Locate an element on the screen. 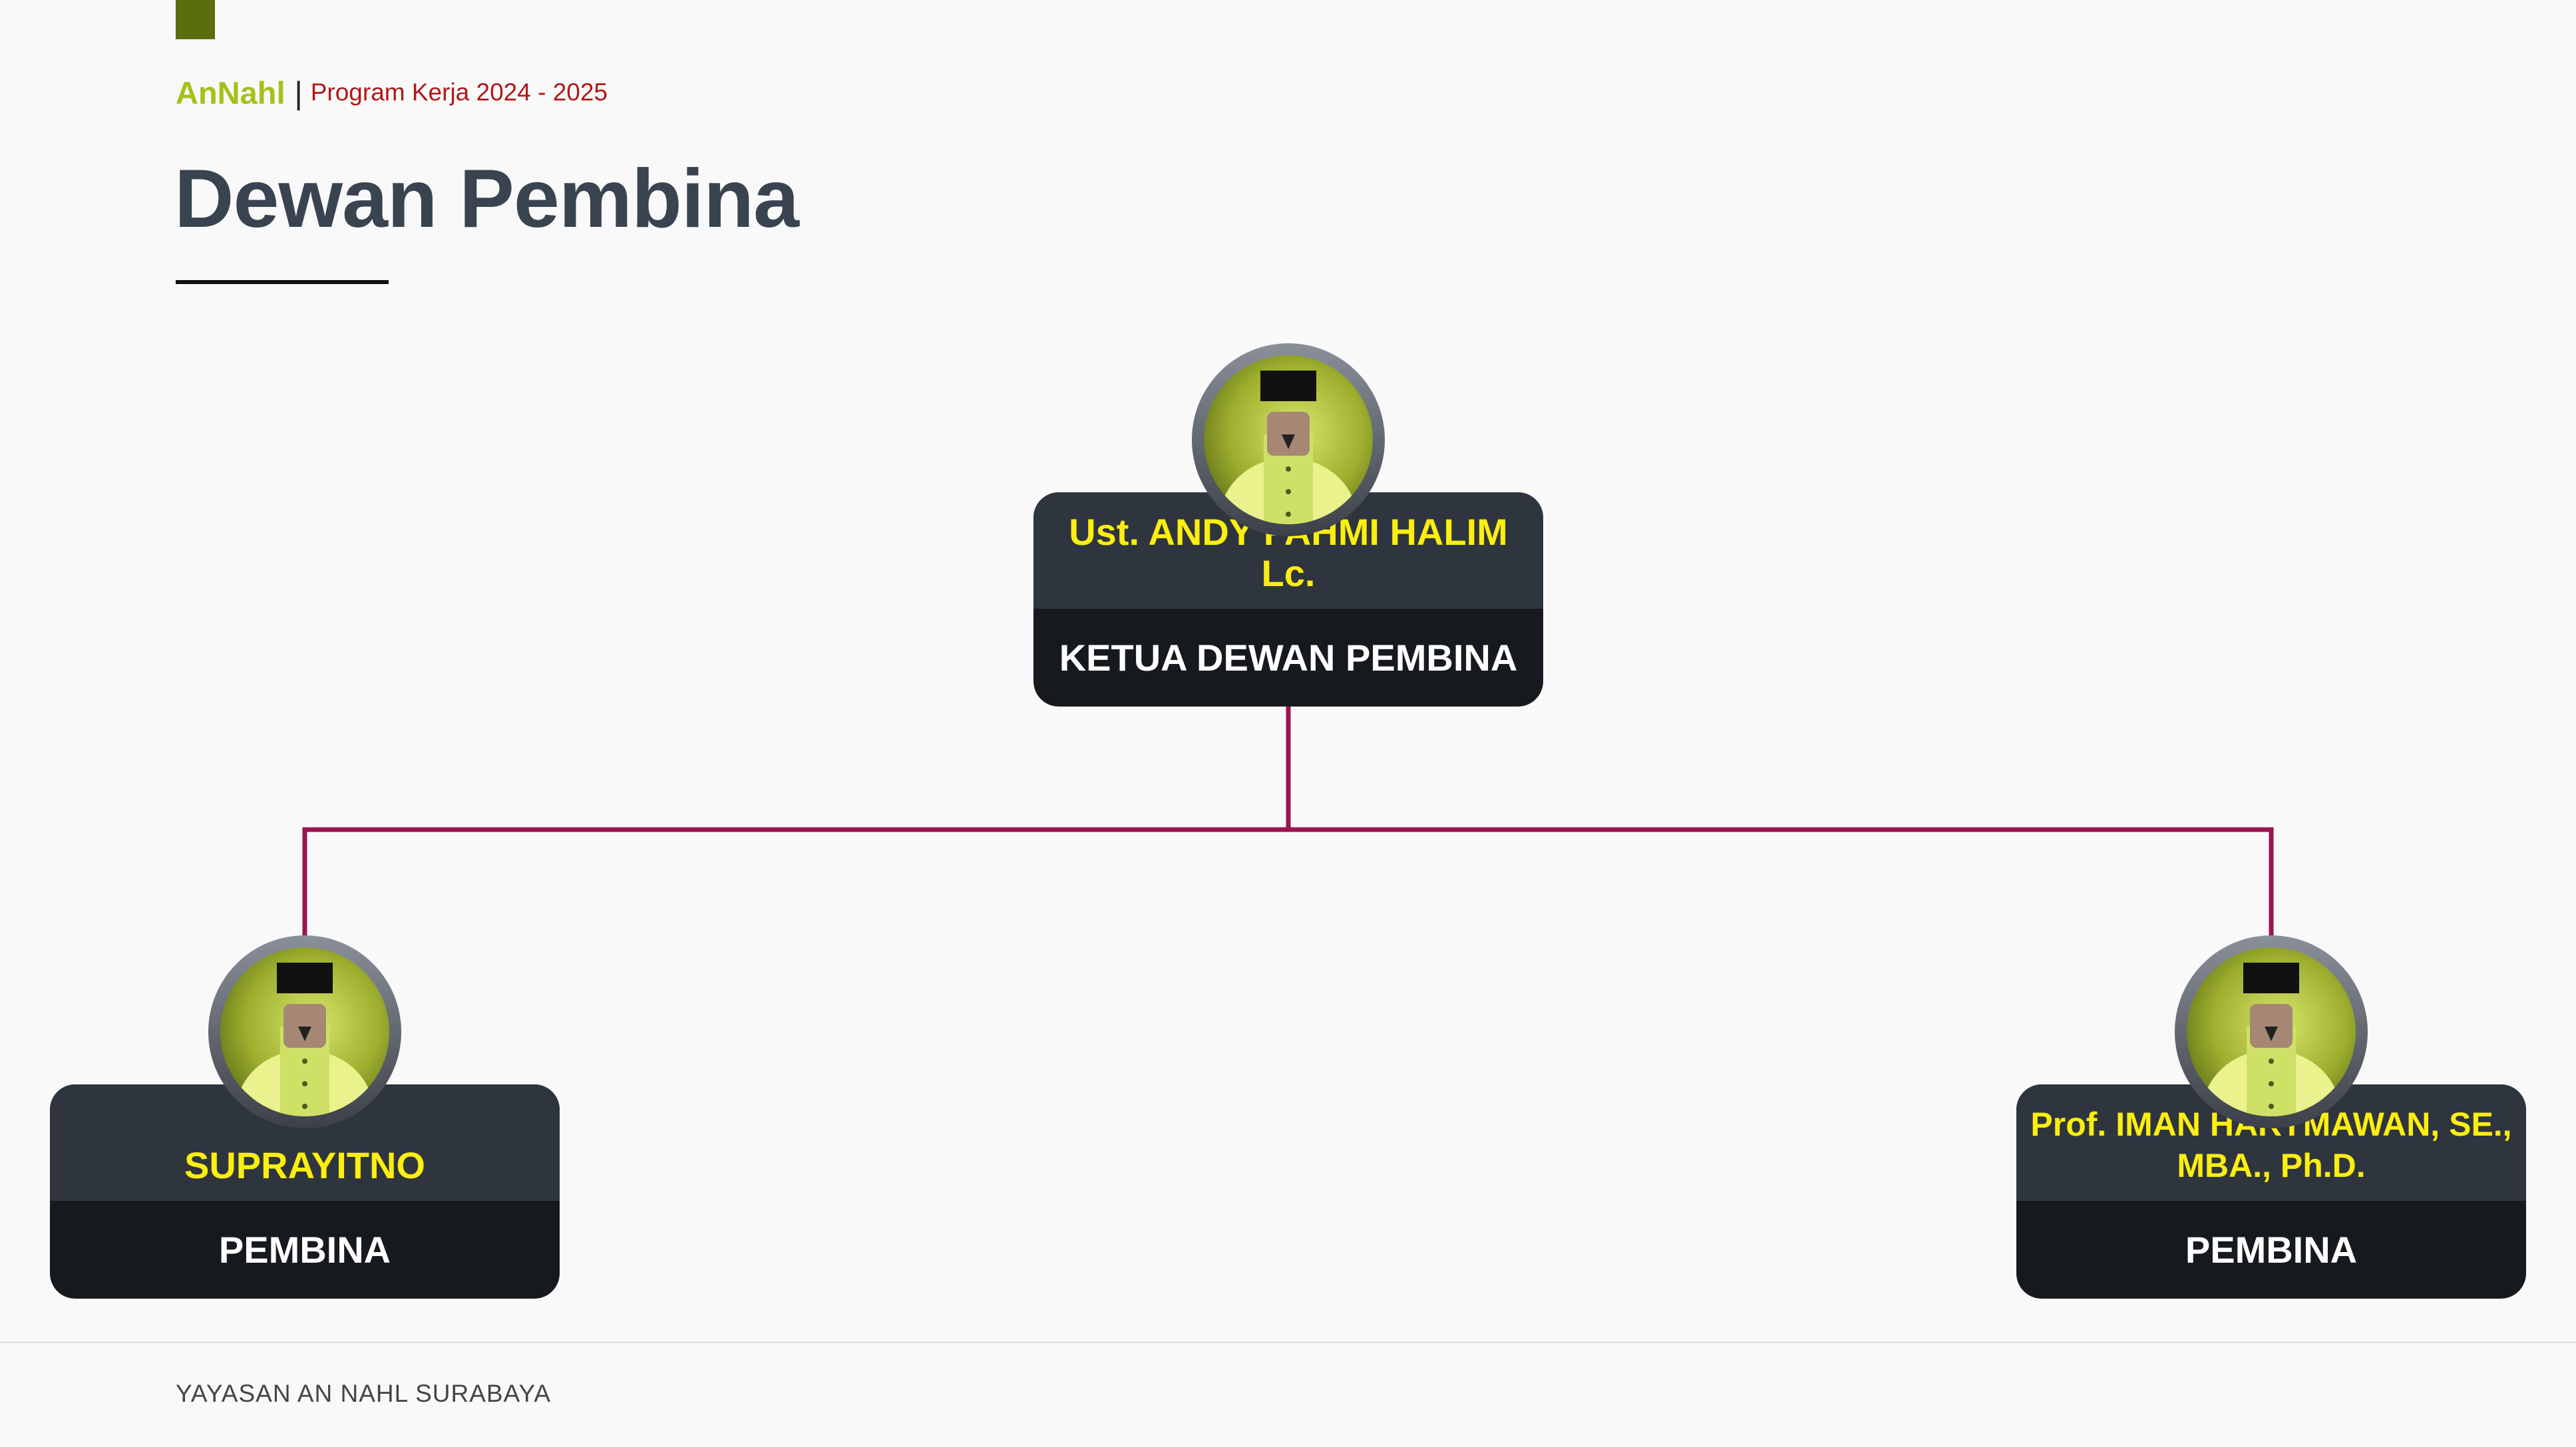 The width and height of the screenshot is (2576, 1447). node-role-area: KETUA DEWAN PEMBINA is located at coordinates (1288, 658).